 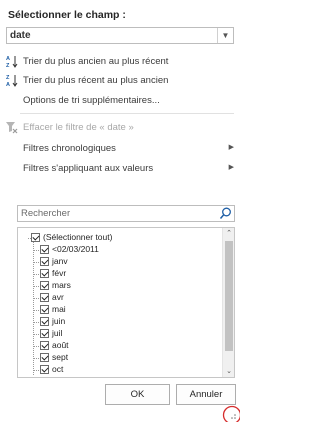 What do you see at coordinates (88, 168) in the screenshot?
I see `value-filters-label: Filtres s'appliquant aux valeurs` at bounding box center [88, 168].